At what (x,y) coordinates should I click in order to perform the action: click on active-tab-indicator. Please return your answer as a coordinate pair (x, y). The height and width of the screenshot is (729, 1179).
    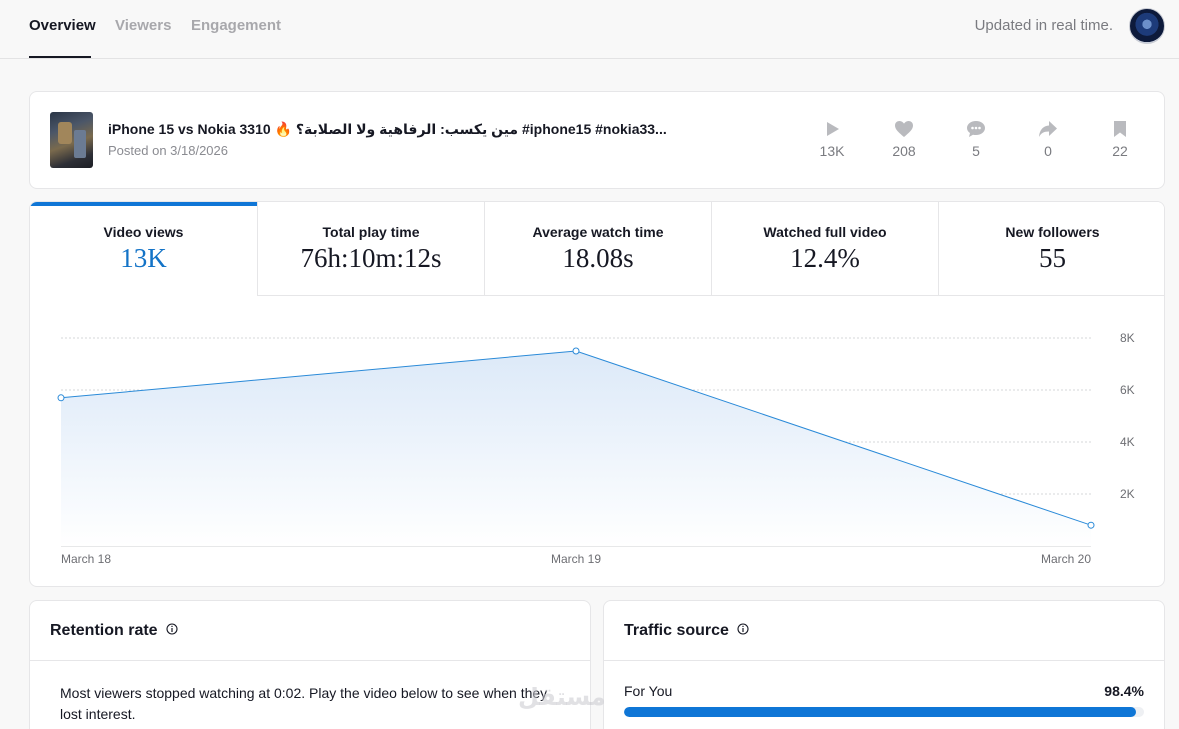
    Looking at the image, I should click on (60, 57).